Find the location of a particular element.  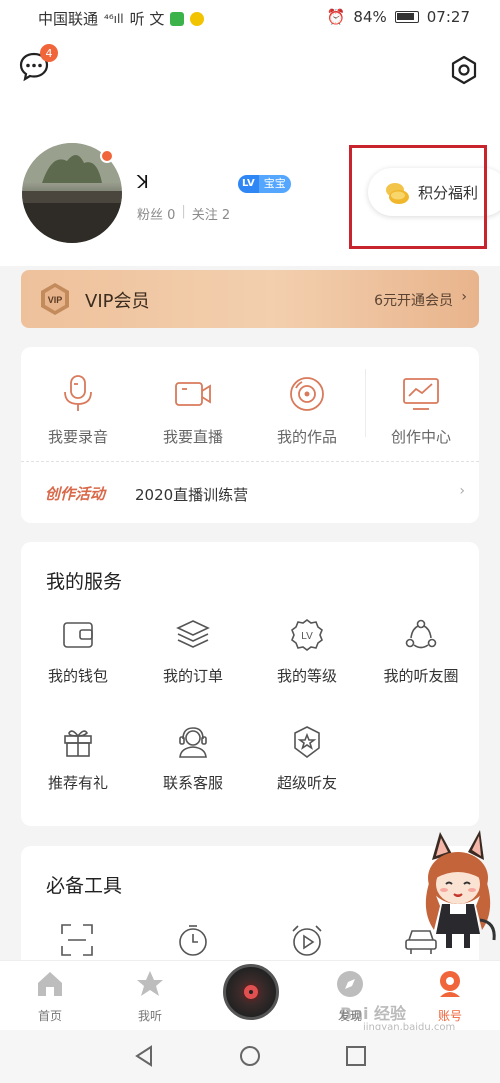

signal-icon: ⁴⁶ıll is located at coordinates (114, 18).